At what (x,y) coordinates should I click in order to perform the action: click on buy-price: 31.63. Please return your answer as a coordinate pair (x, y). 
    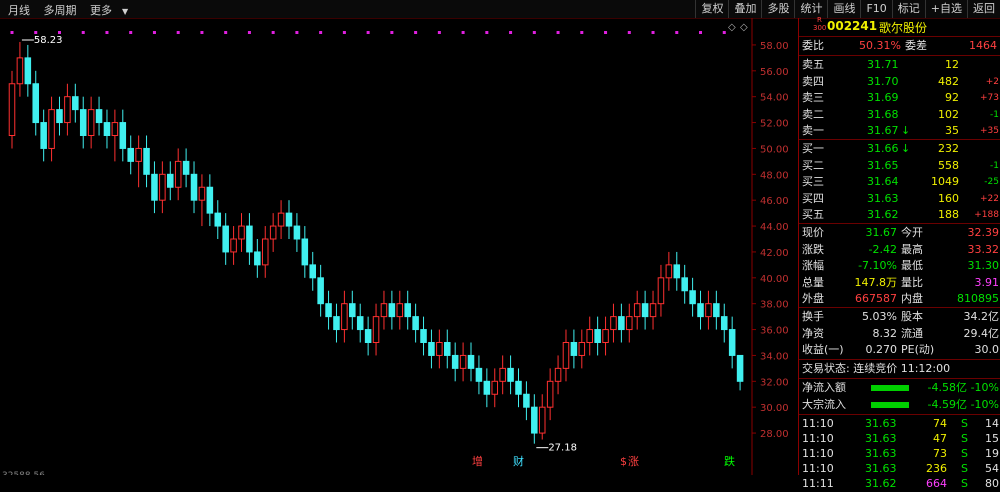
    Looking at the image, I should click on (883, 198).